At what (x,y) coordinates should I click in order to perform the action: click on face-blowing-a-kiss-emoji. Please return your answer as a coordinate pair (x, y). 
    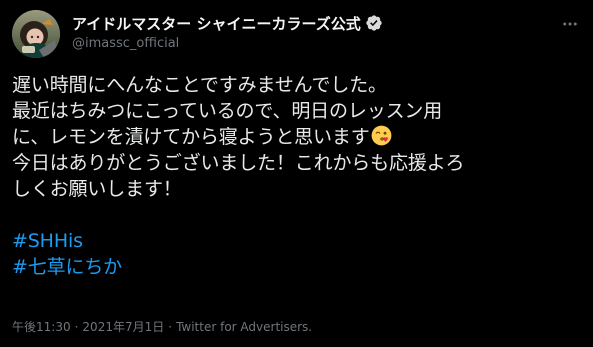
    Looking at the image, I should click on (381, 135).